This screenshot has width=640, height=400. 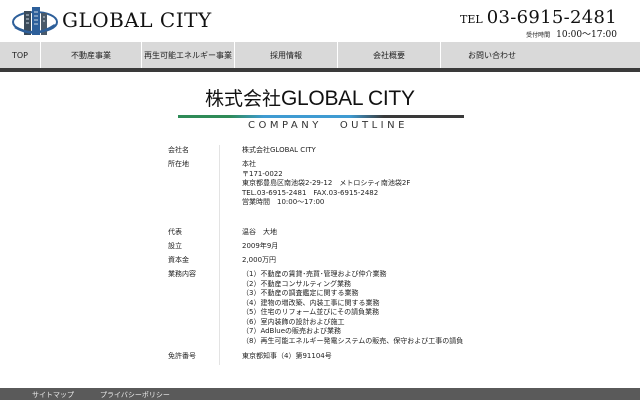 I want to click on business-hours: 受付時間 10:00〜17:00, so click(x=571, y=34).